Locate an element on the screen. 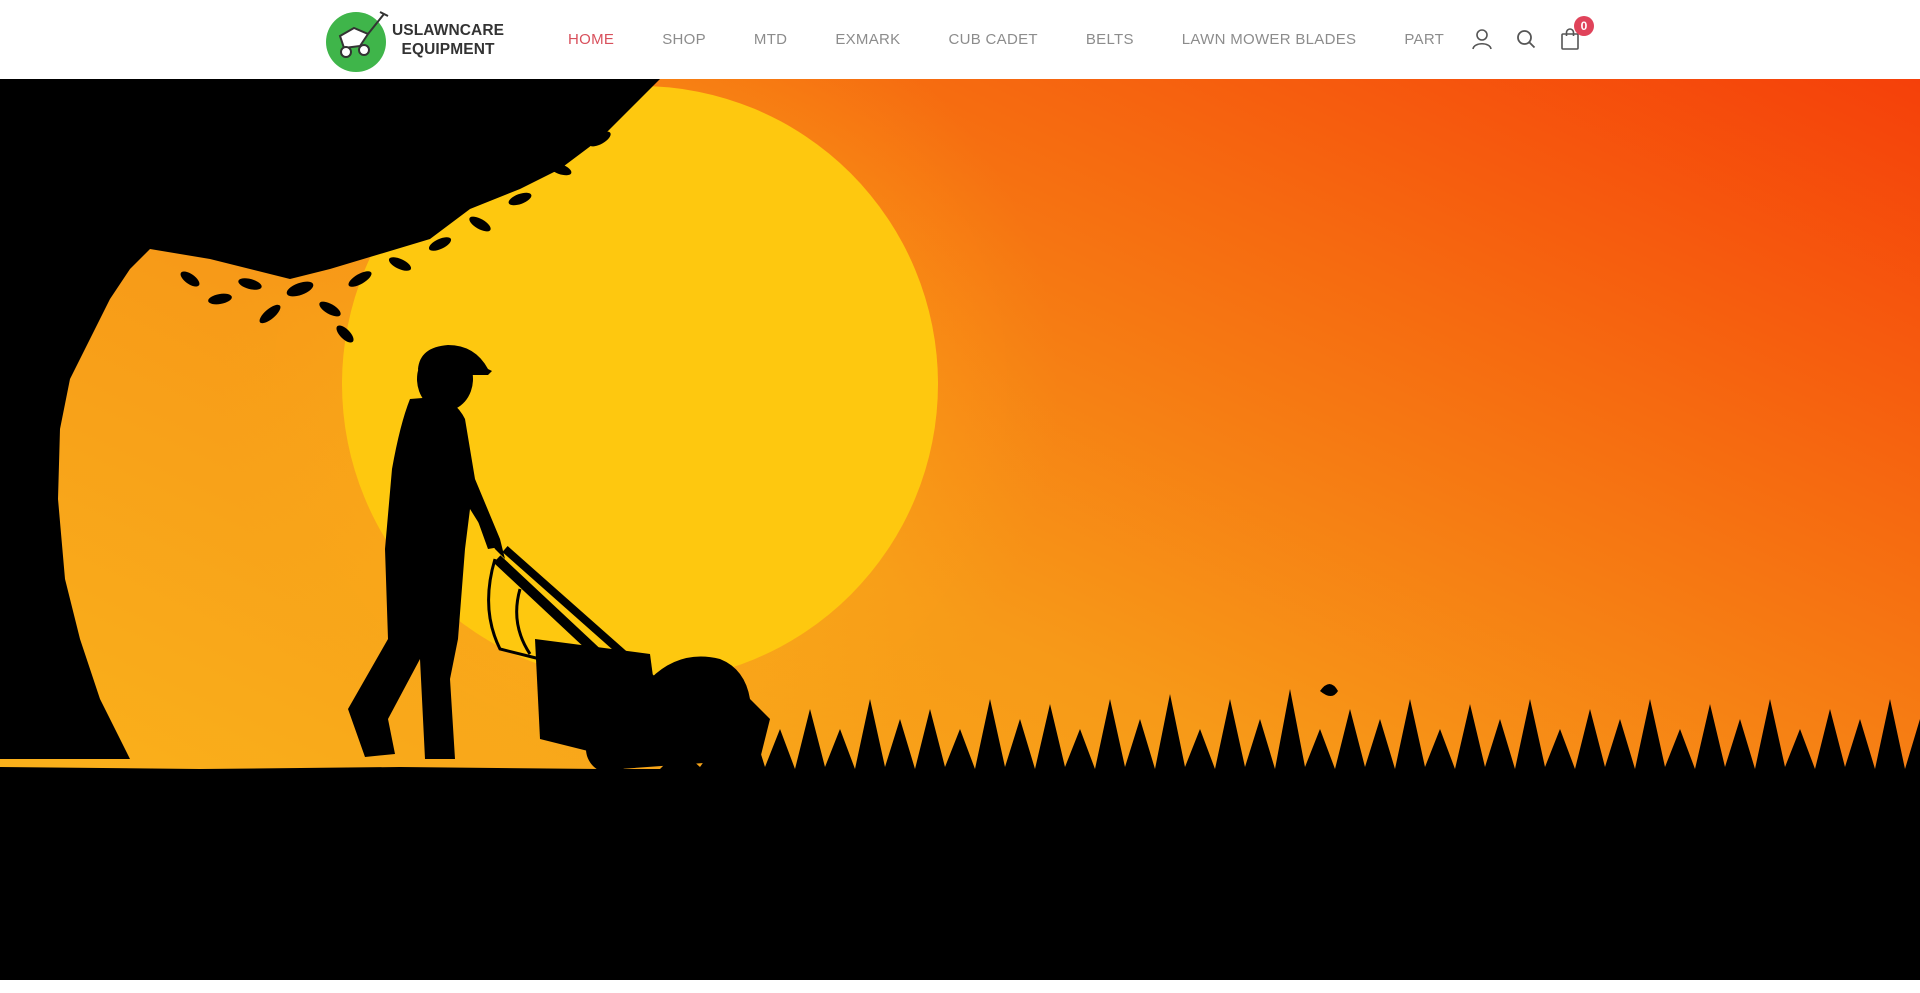  brand-name-line1: USLAWNCARE is located at coordinates (448, 30).